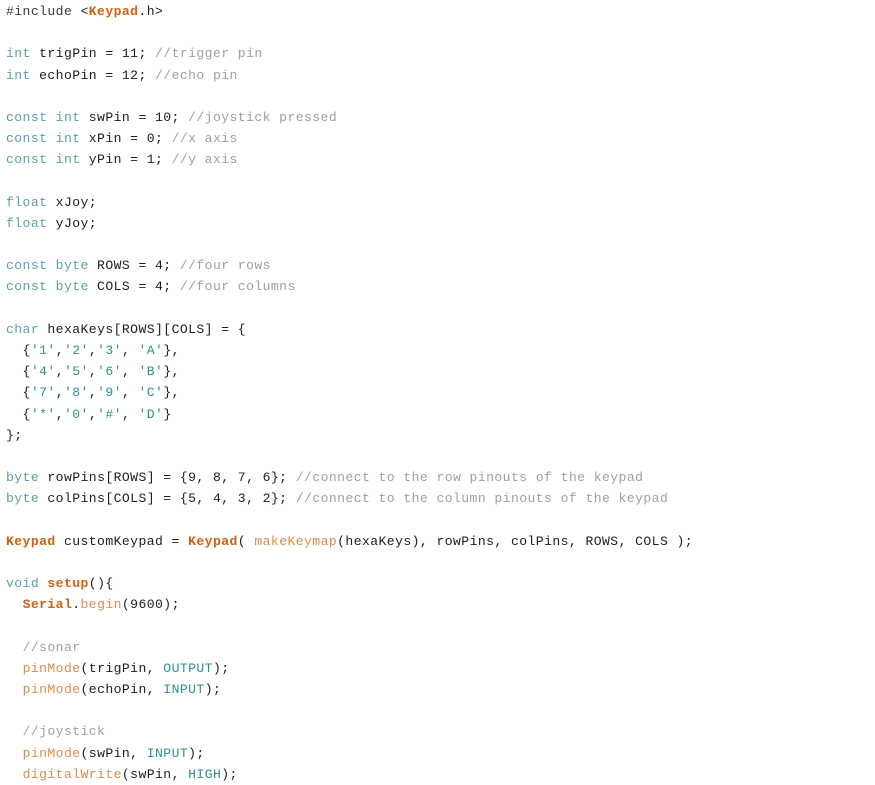  Describe the element at coordinates (43, 350) in the screenshot. I see `code-token-literal: '1'` at that location.